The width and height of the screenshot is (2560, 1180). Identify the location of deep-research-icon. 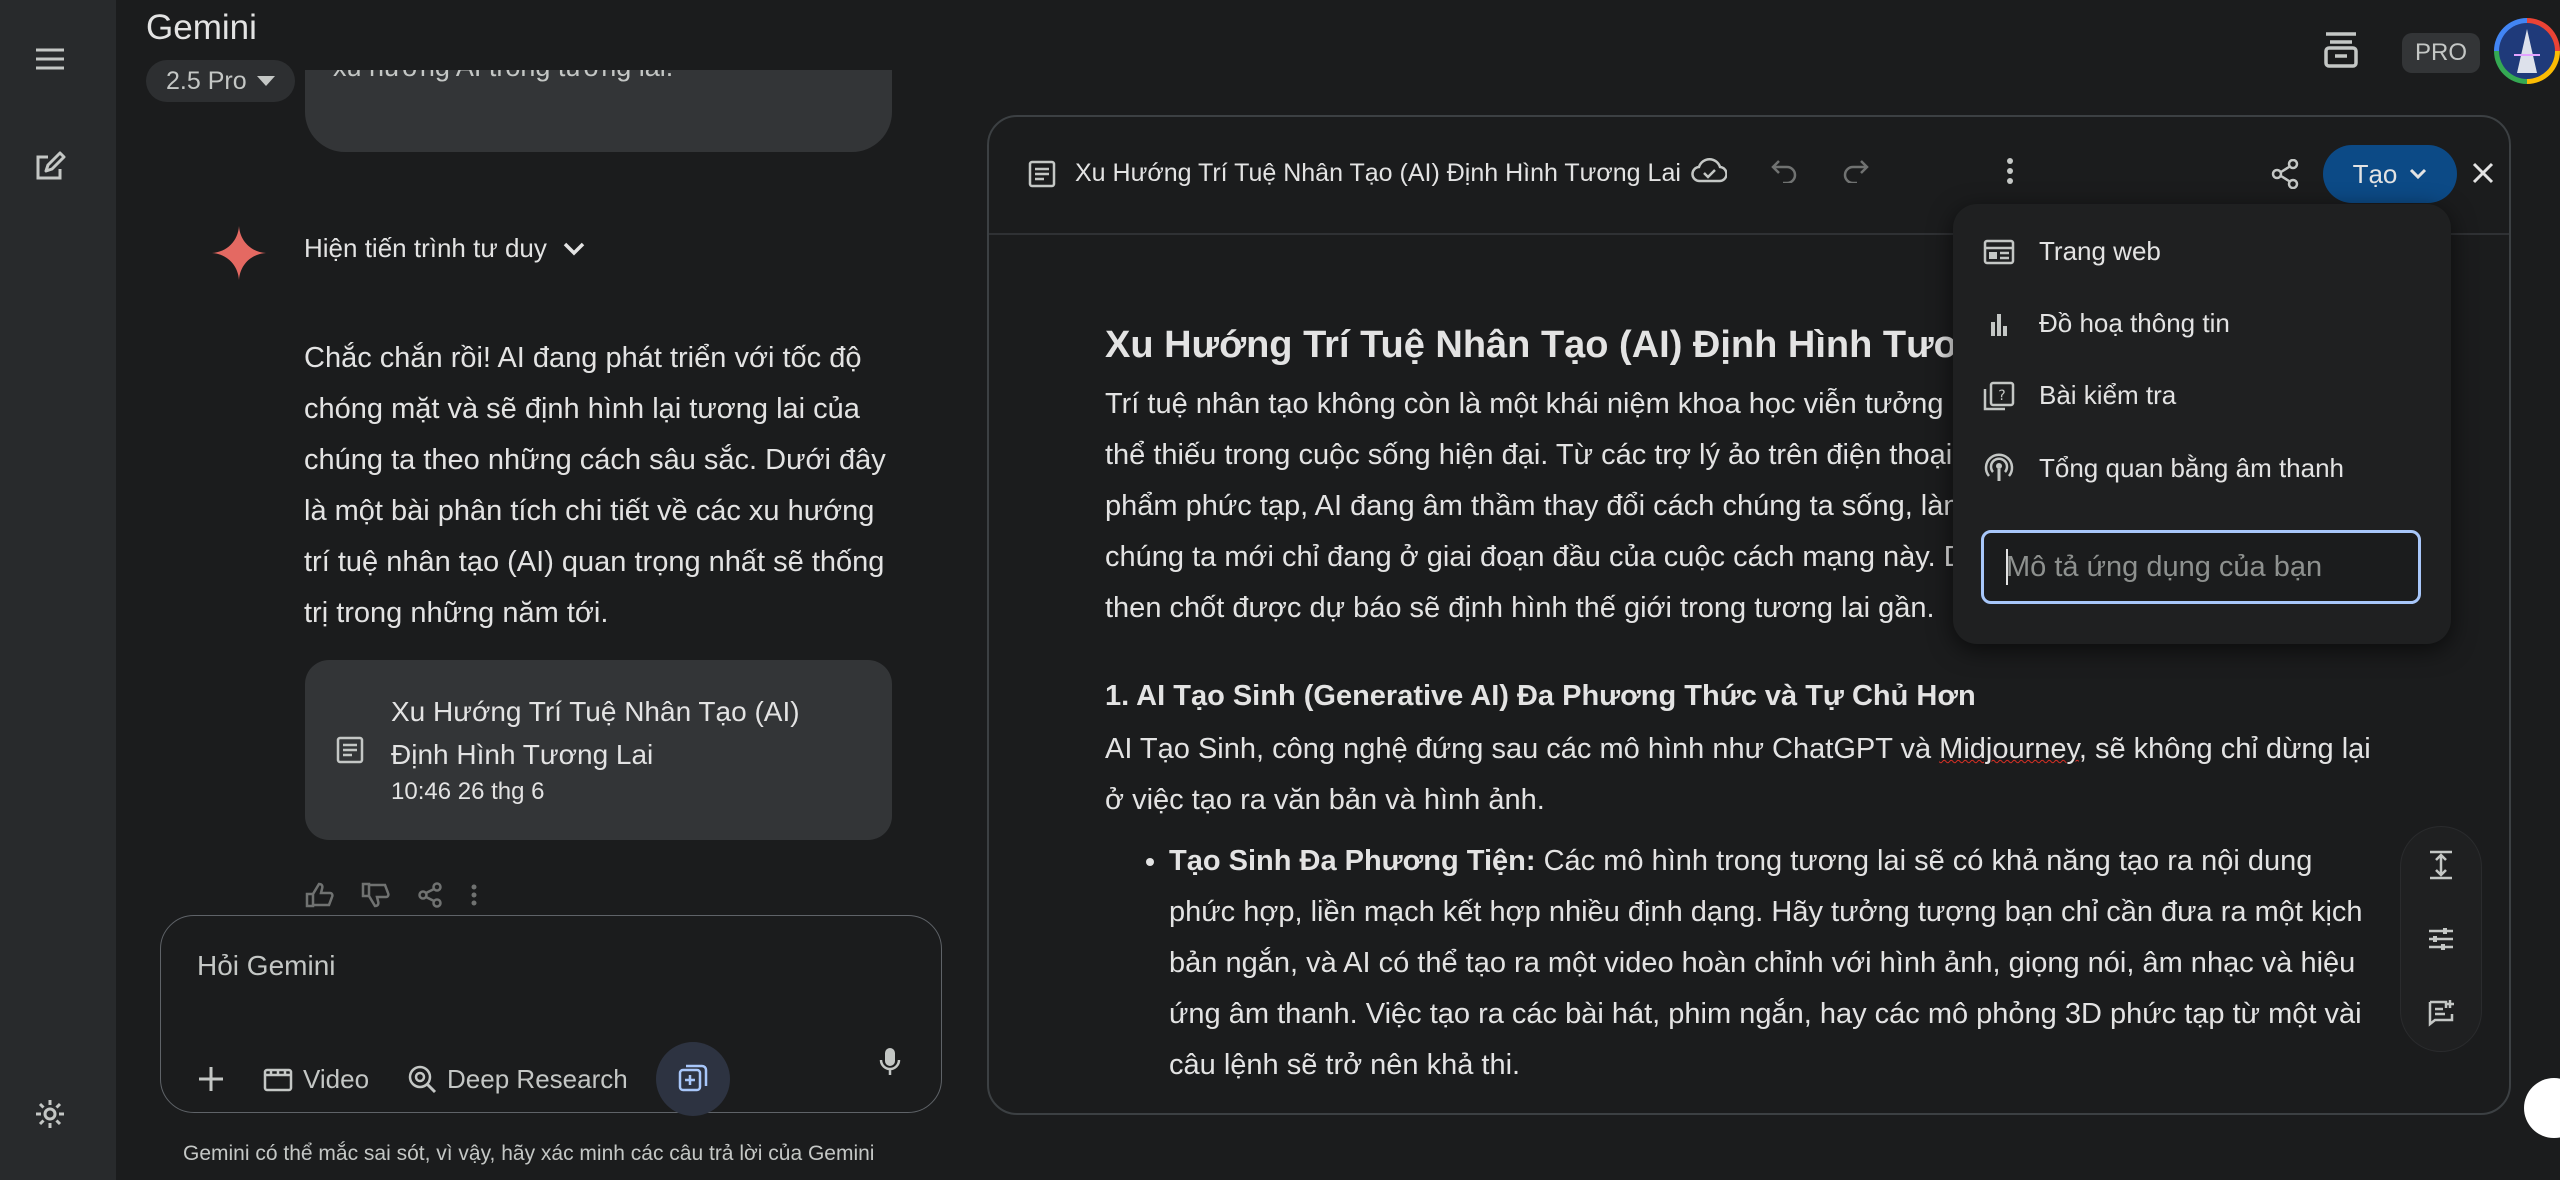
(422, 1079).